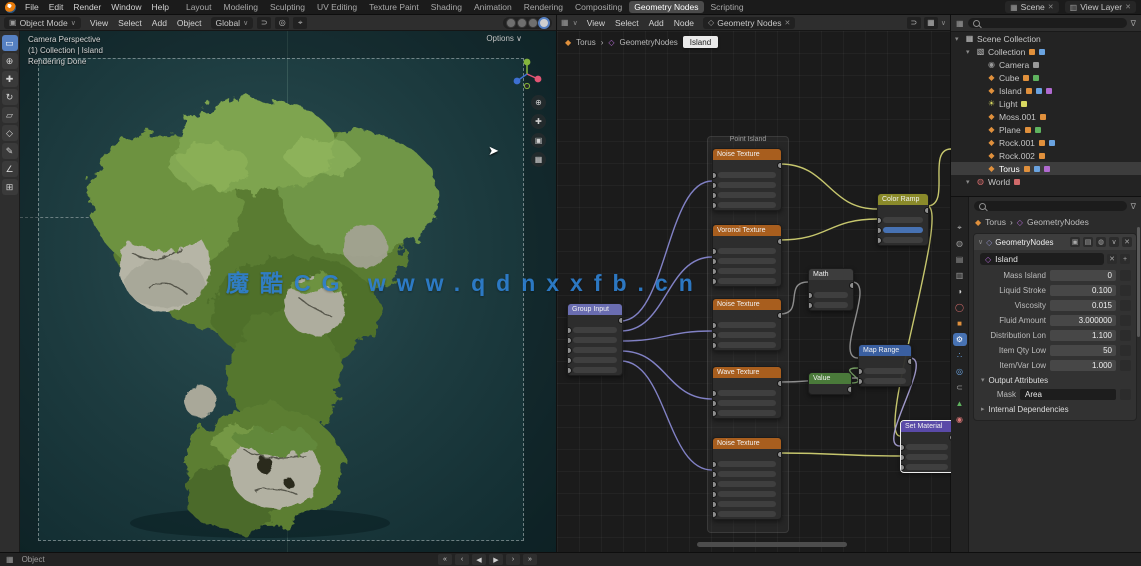  What do you see at coordinates (446, 7) in the screenshot?
I see `workspace-tab-shading: Shading` at bounding box center [446, 7].